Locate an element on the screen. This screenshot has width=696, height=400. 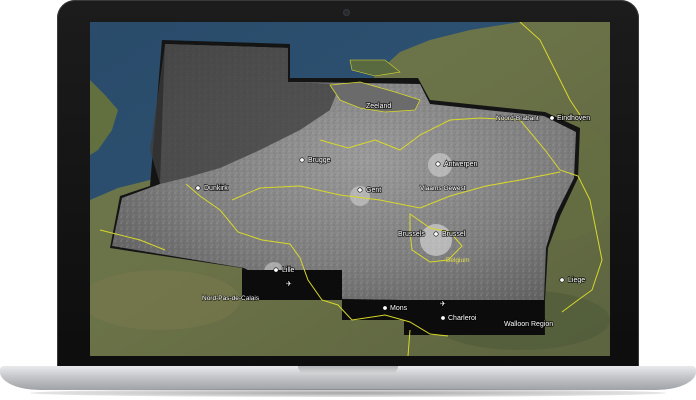
city-label-brugge: Brugge is located at coordinates (319, 160).